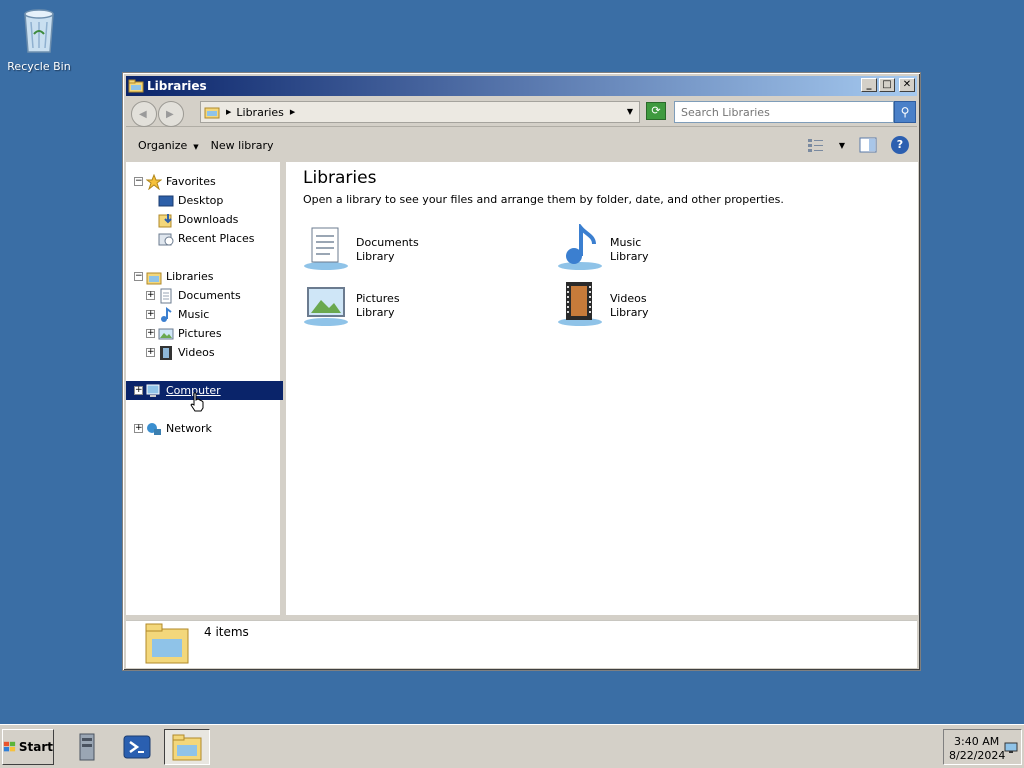 Image resolution: width=1024 pixels, height=768 pixels. Describe the element at coordinates (226, 632) in the screenshot. I see `item-count: 4 items` at that location.